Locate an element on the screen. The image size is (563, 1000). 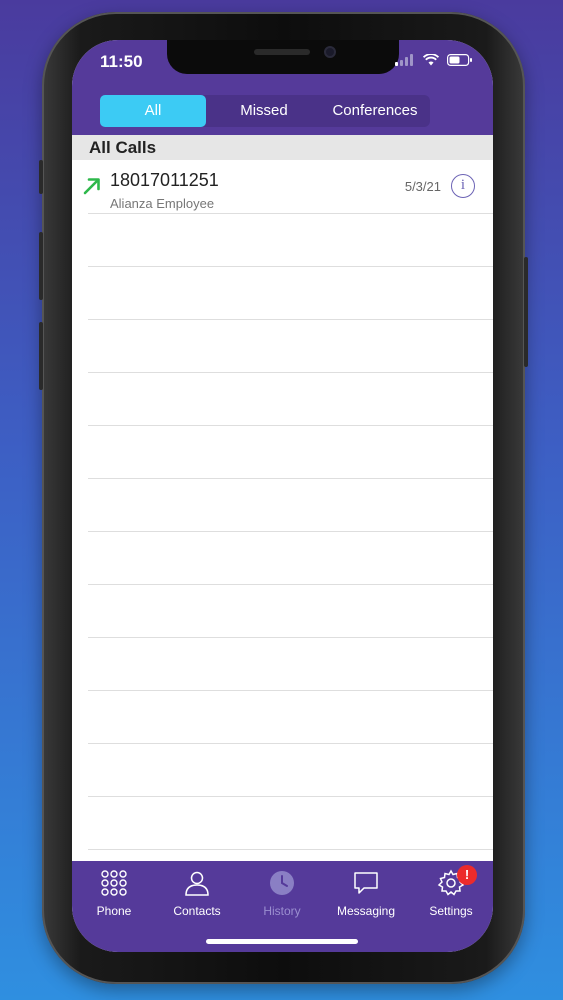
dialpad-icon is located at coordinates (114, 883).